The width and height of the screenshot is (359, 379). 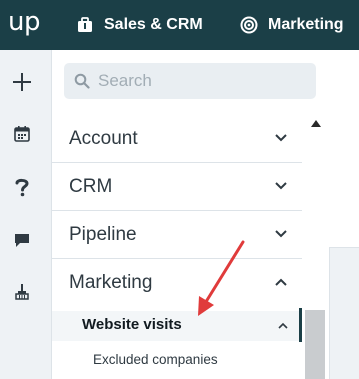 I want to click on broom-icon, so click(x=22, y=292).